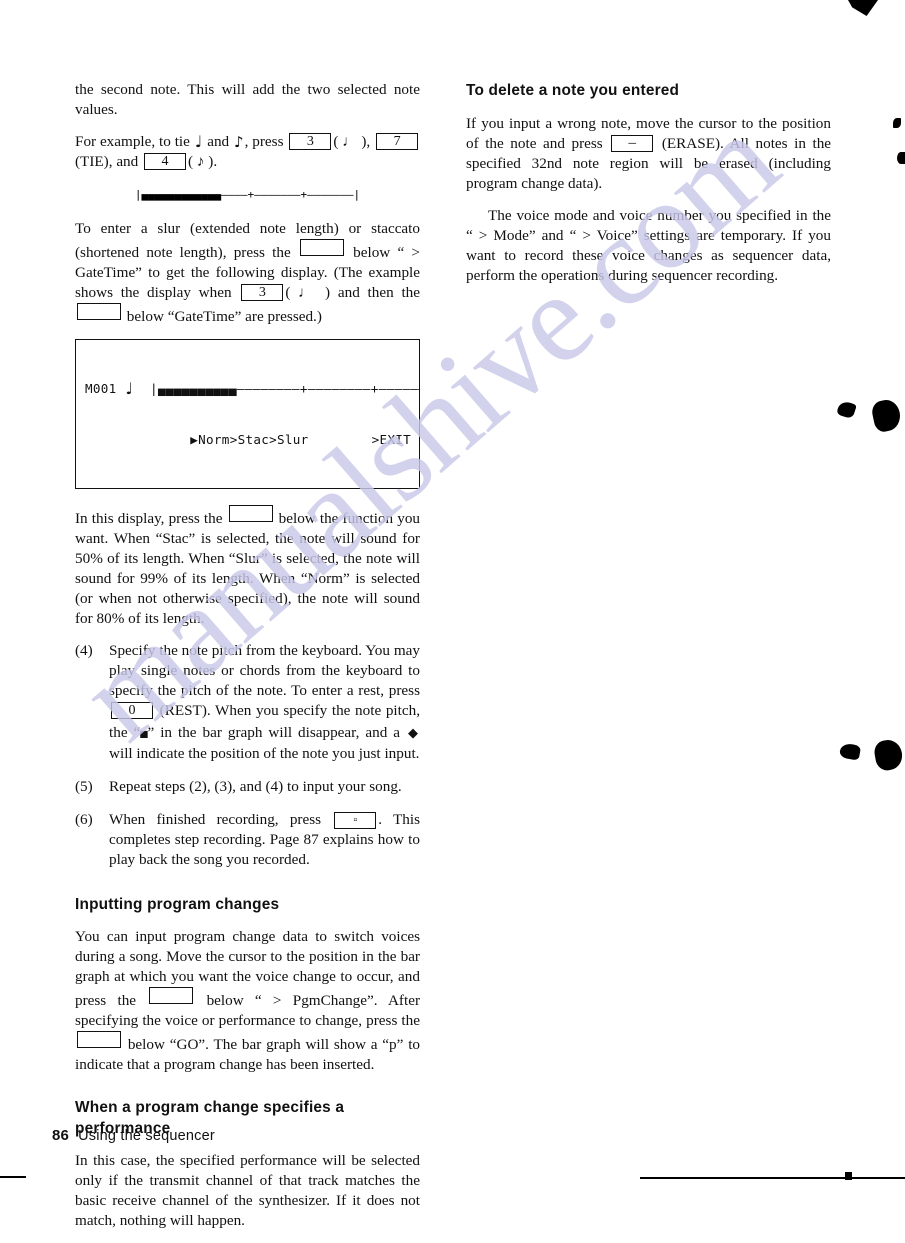 Image resolution: width=905 pixels, height=1243 pixels. Describe the element at coordinates (303, 388) in the screenshot. I see `lcd-plus-1: +` at that location.